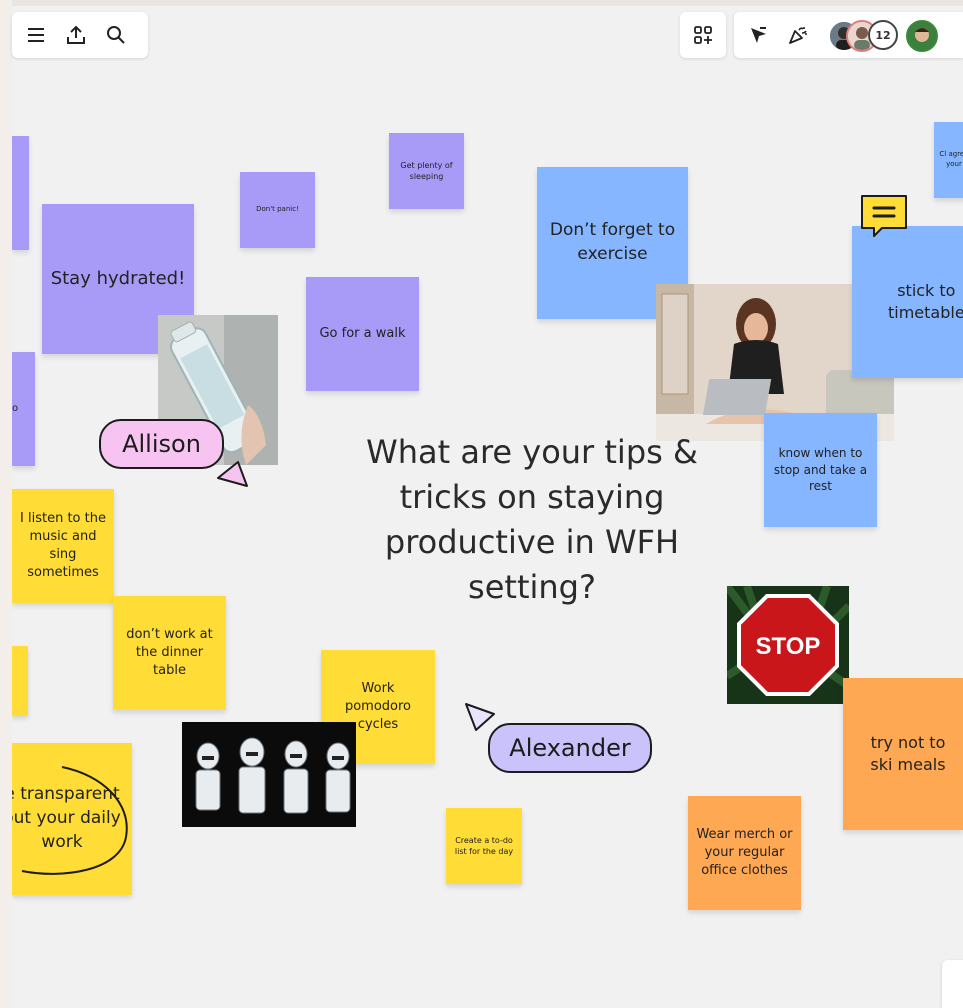  Describe the element at coordinates (908, 753) in the screenshot. I see `note-text: try not to ski meals` at that location.